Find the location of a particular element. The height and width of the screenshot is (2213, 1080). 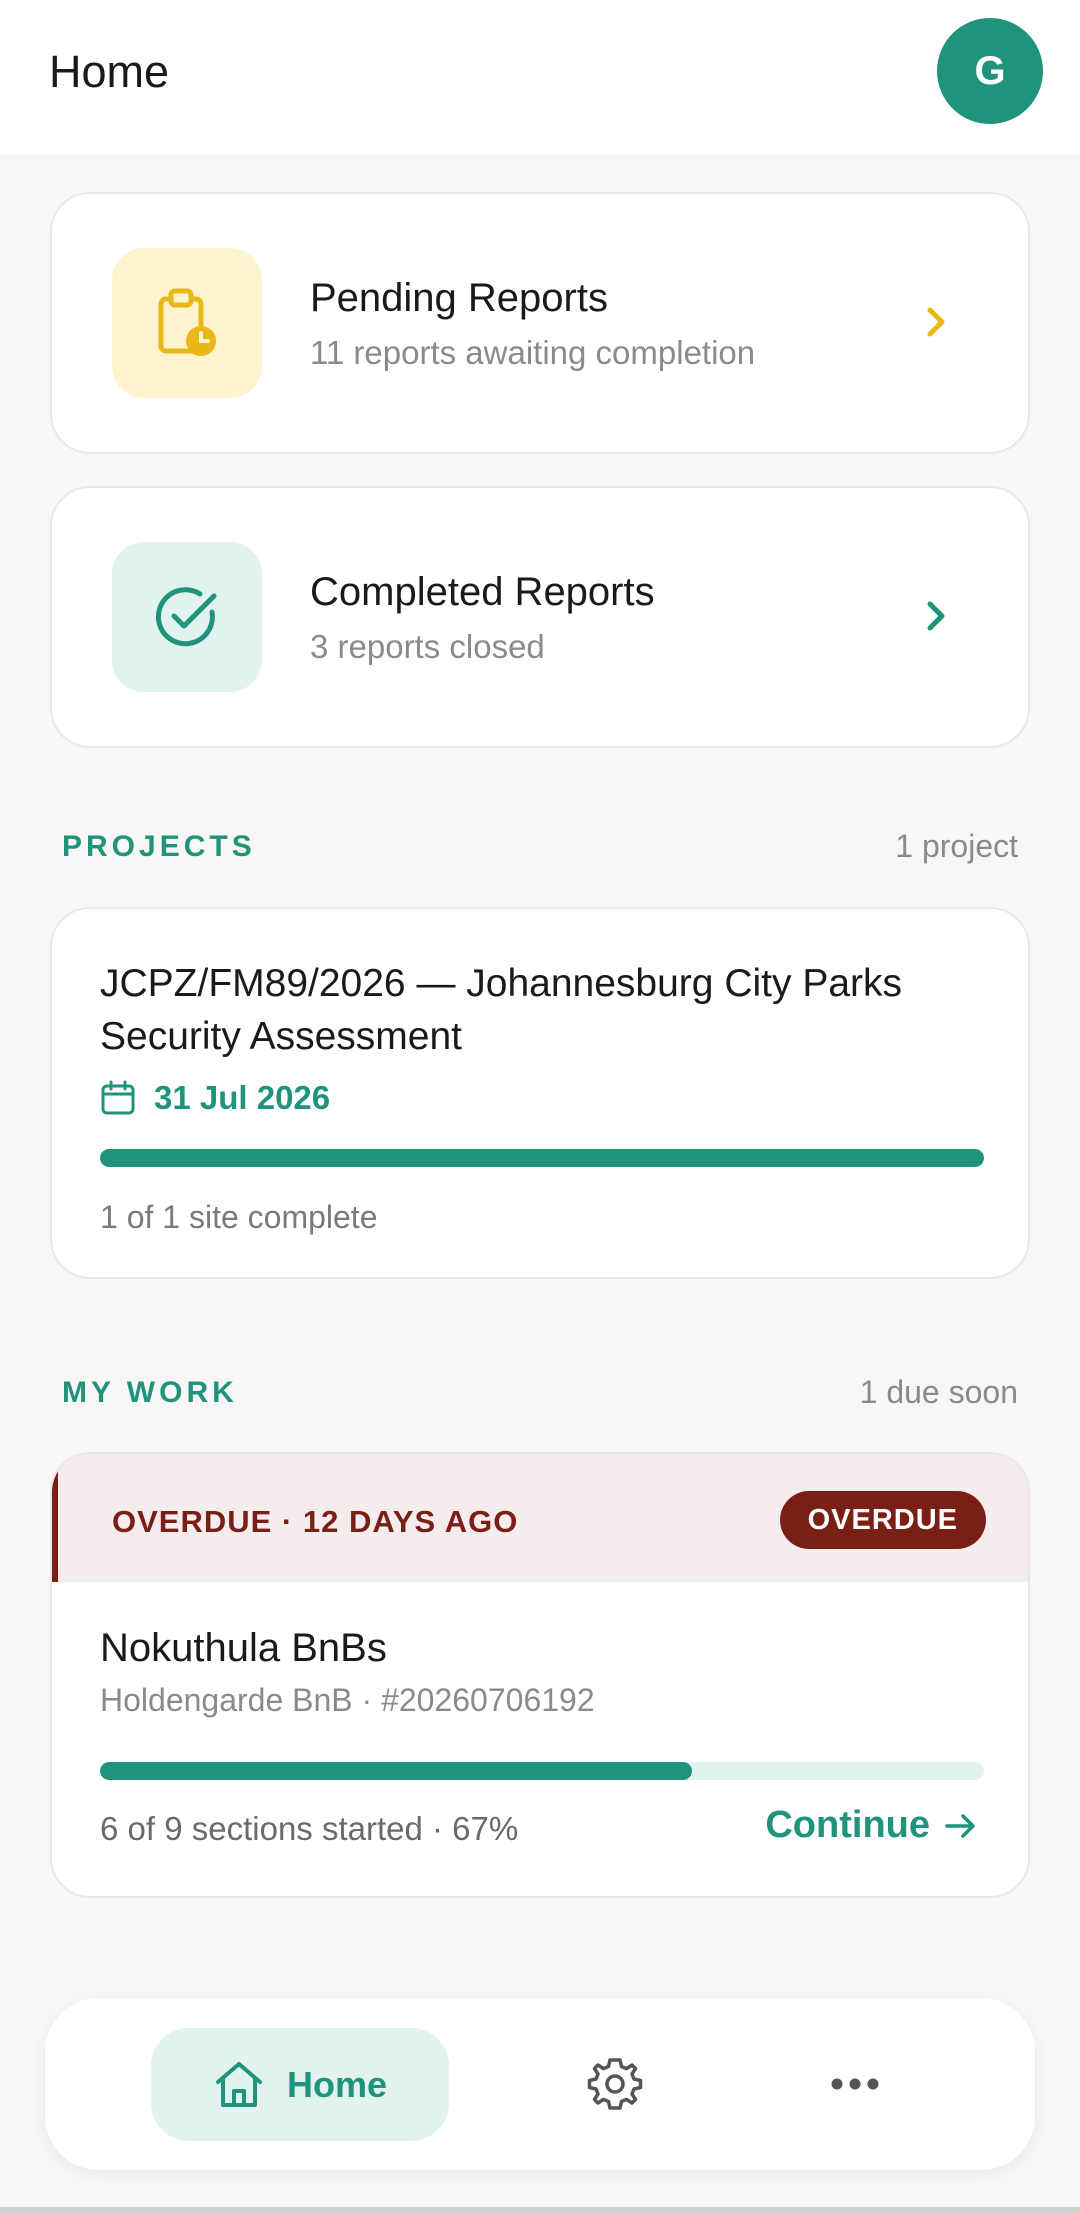

my-work-count: 1 due soon is located at coordinates (938, 1392).